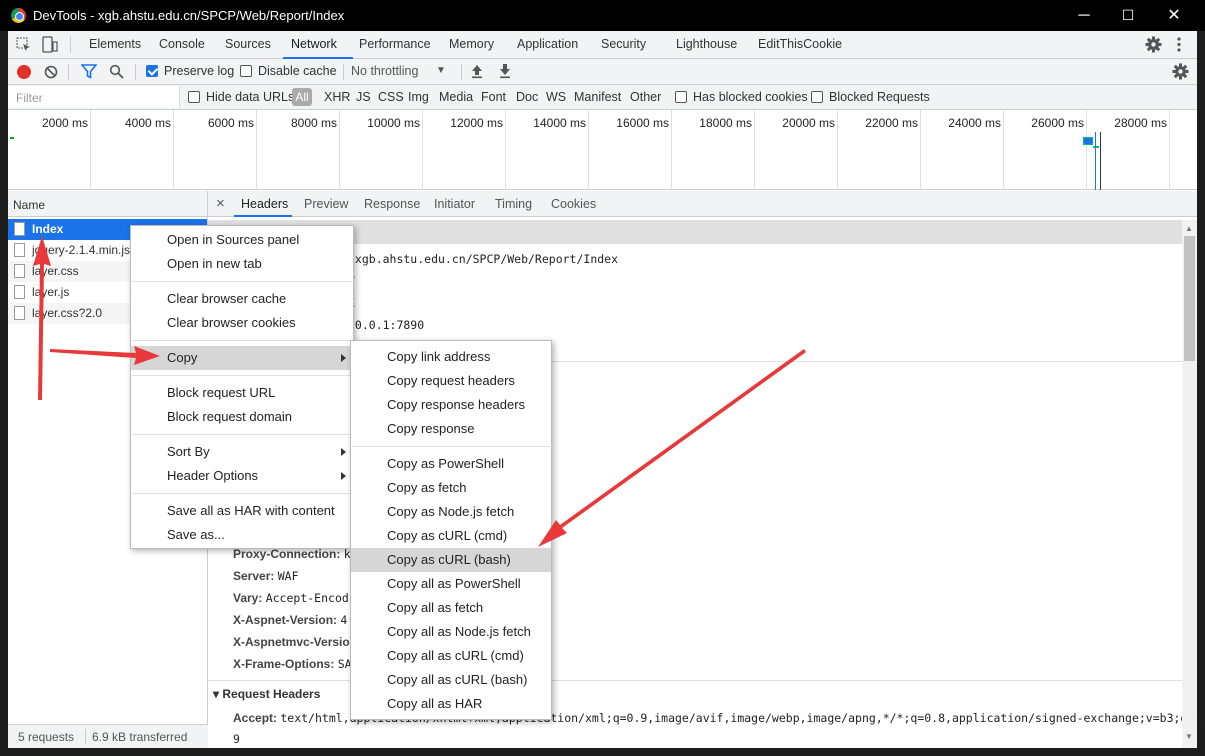 Image resolution: width=1205 pixels, height=756 pixels. Describe the element at coordinates (451, 632) in the screenshot. I see `submenu-item-copy-all-as-nodejs-fetch: Copy all as Node.js fetch` at that location.